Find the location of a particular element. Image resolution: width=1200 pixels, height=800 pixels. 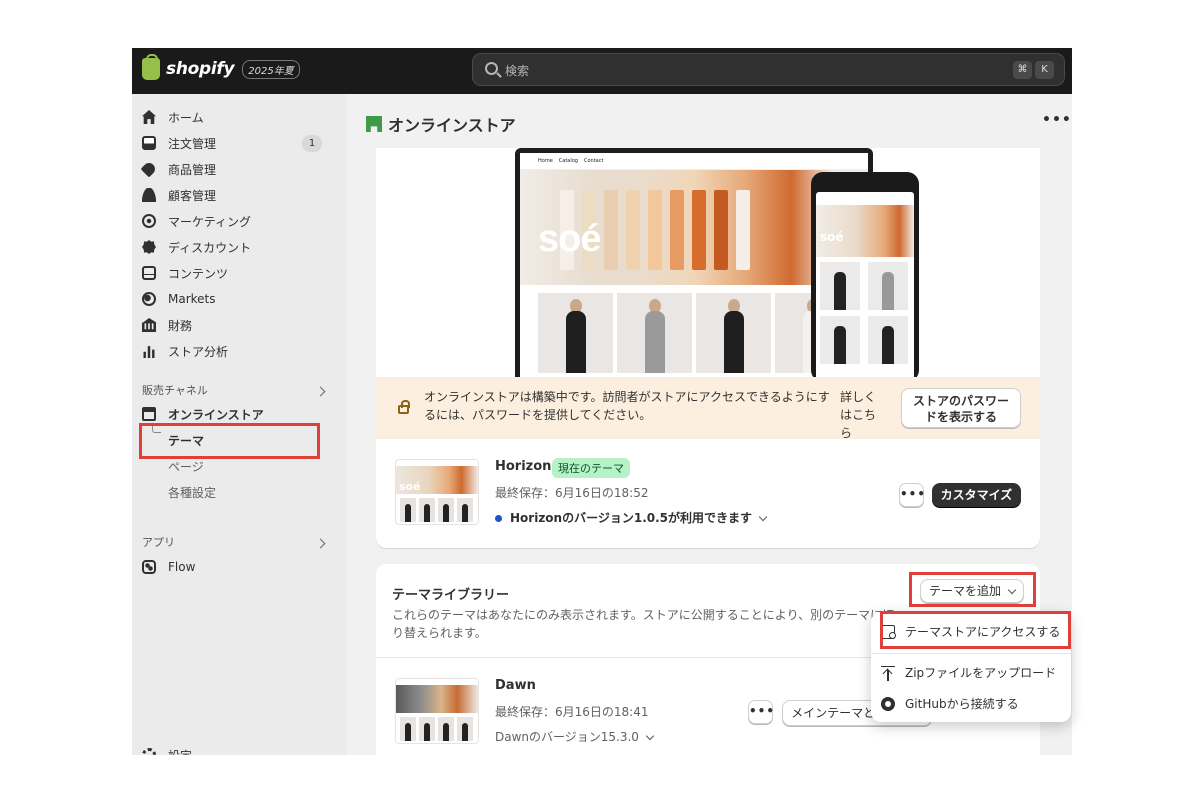

target-icon is located at coordinates (149, 221).